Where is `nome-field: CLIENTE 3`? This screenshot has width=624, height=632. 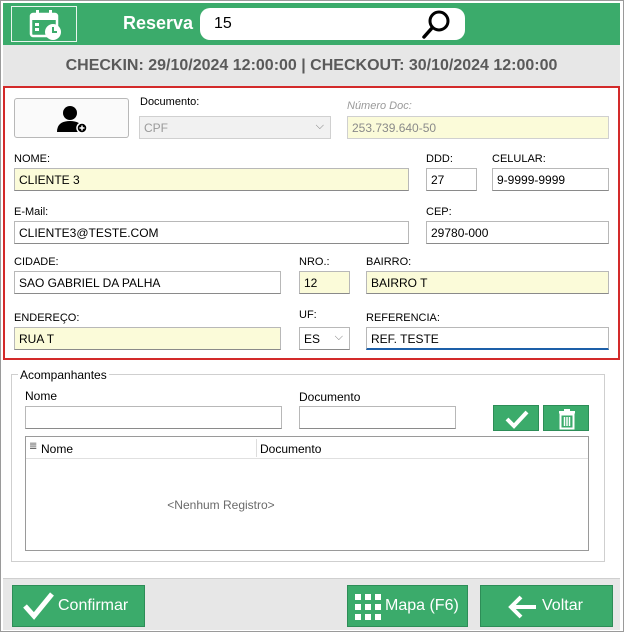
nome-field: CLIENTE 3 is located at coordinates (211, 179).